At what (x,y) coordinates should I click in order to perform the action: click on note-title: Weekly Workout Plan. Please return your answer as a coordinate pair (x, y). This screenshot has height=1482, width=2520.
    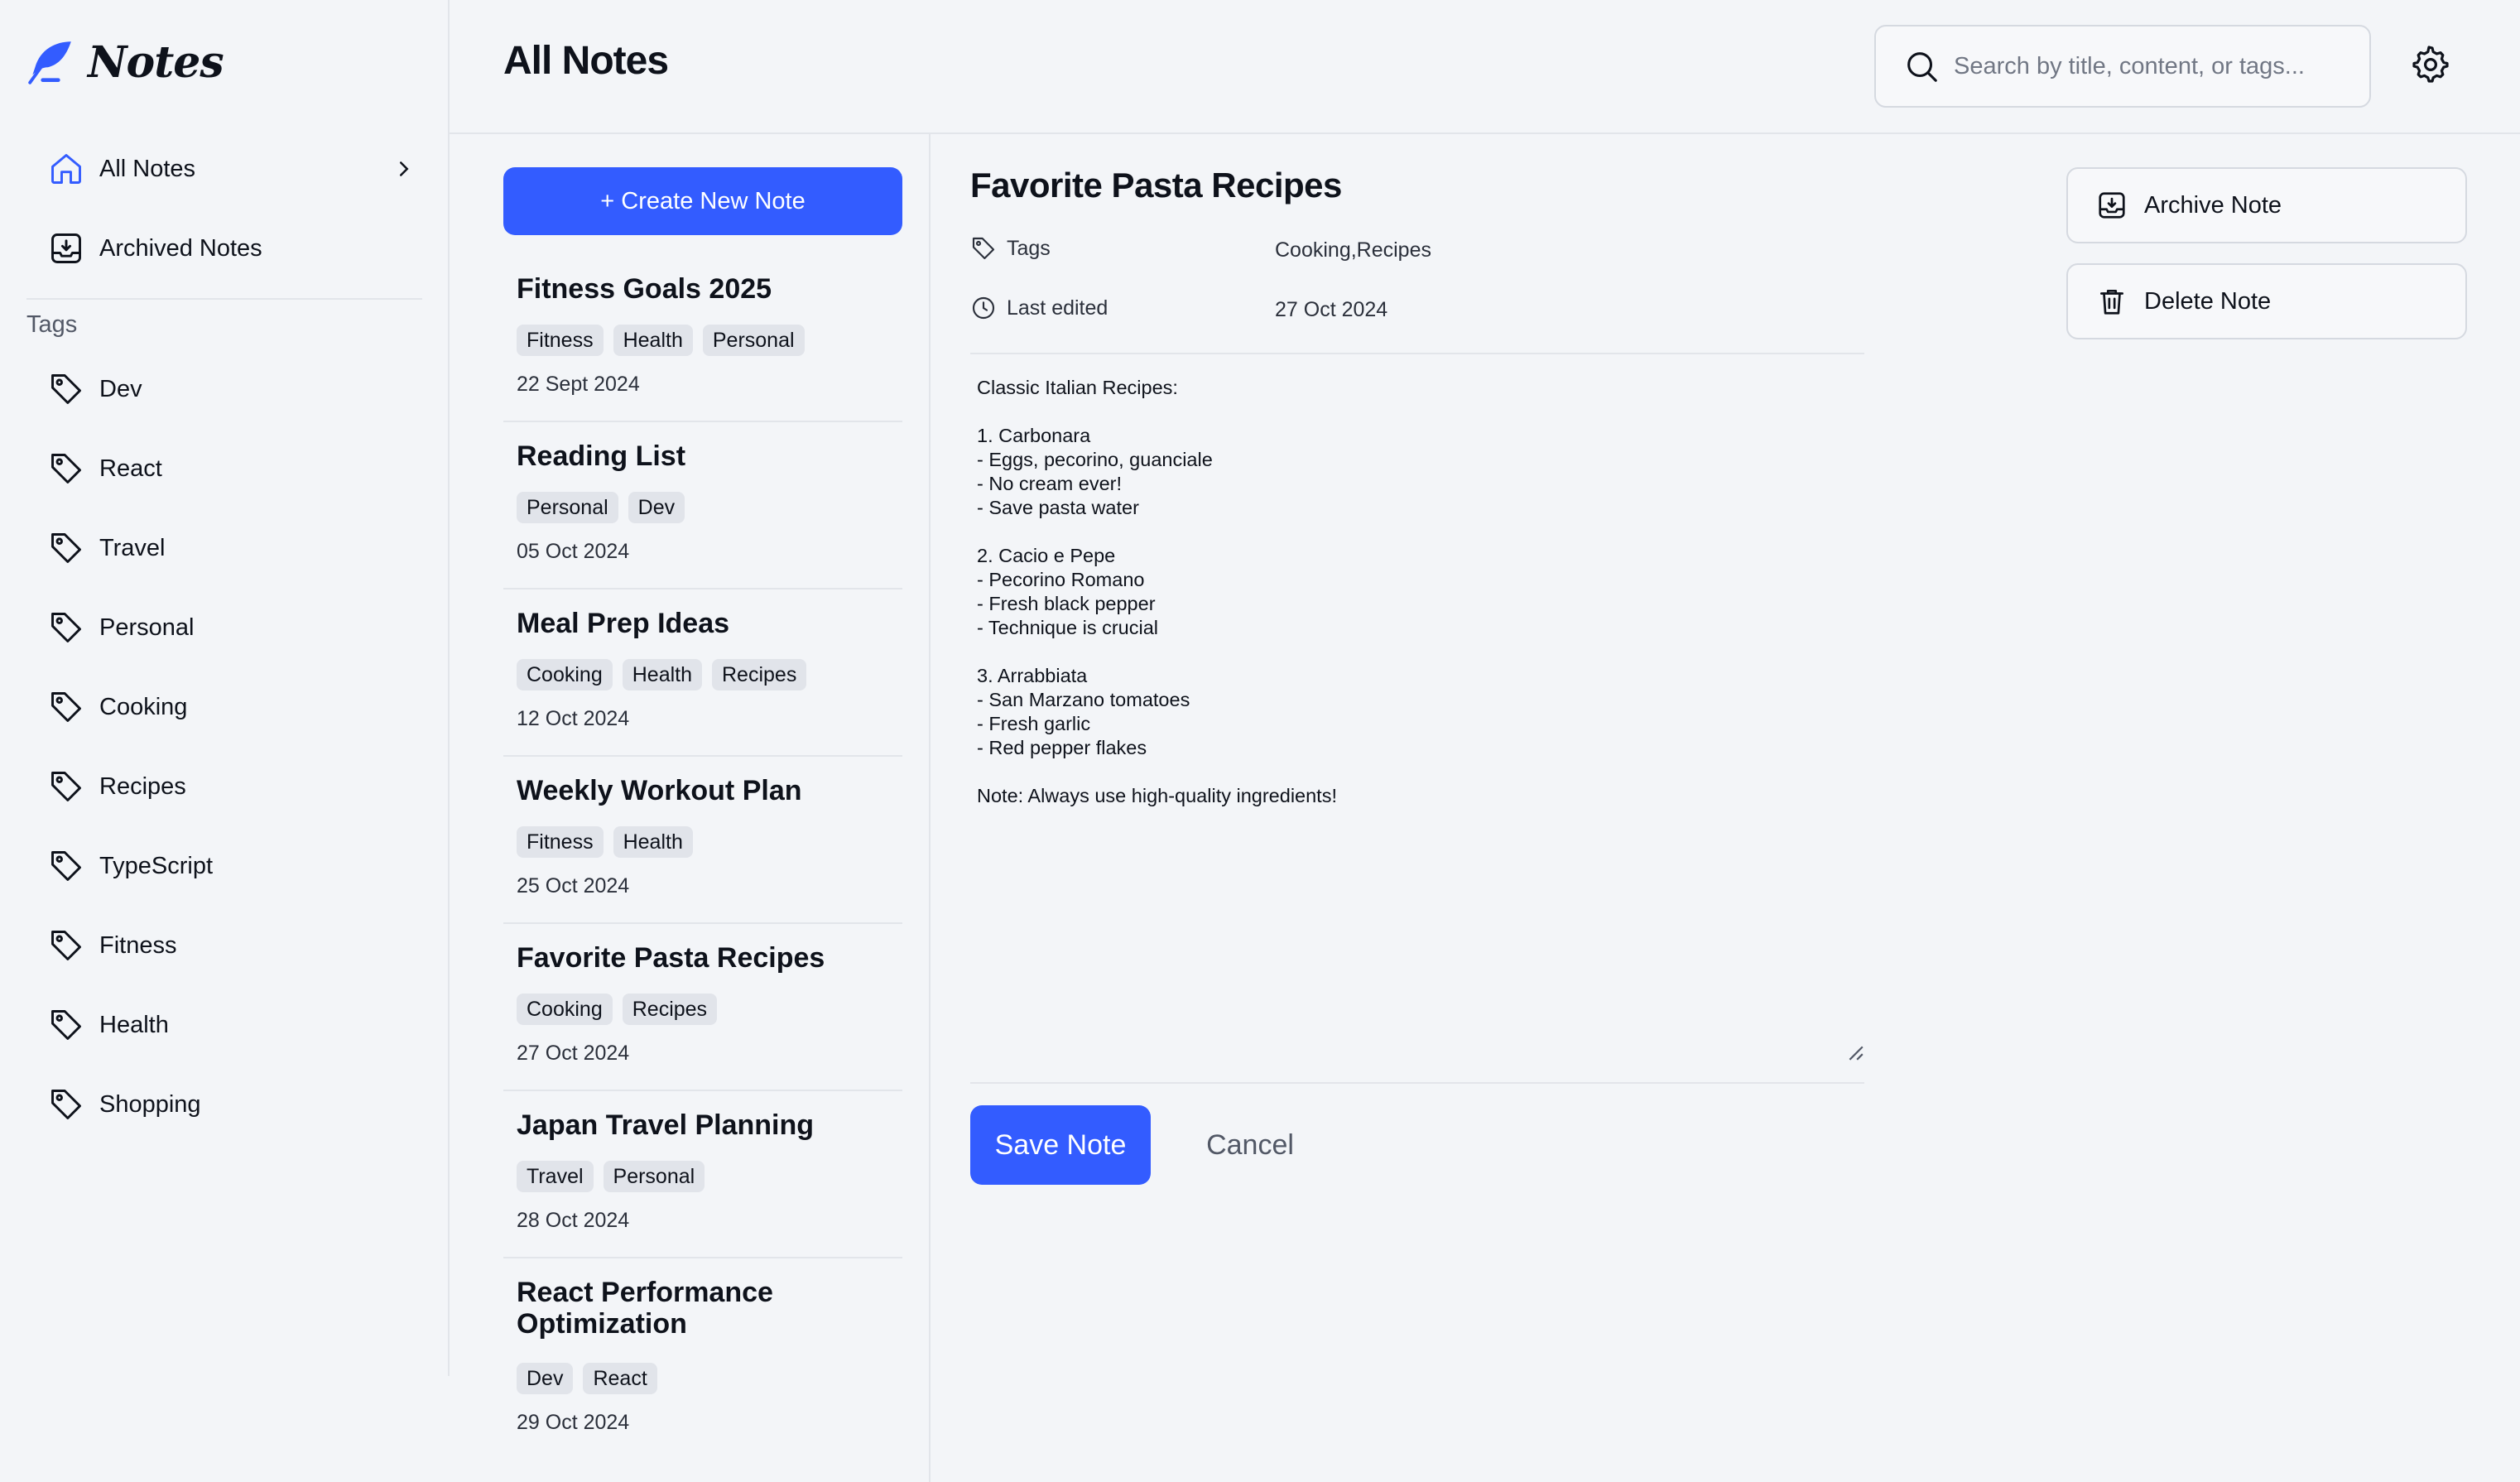
    Looking at the image, I should click on (659, 790).